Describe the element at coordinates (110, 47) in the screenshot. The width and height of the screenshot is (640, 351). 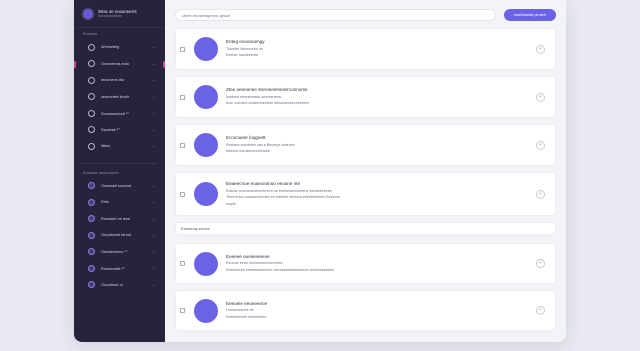
I see `sidebar-item-label: Wmmetieg` at that location.